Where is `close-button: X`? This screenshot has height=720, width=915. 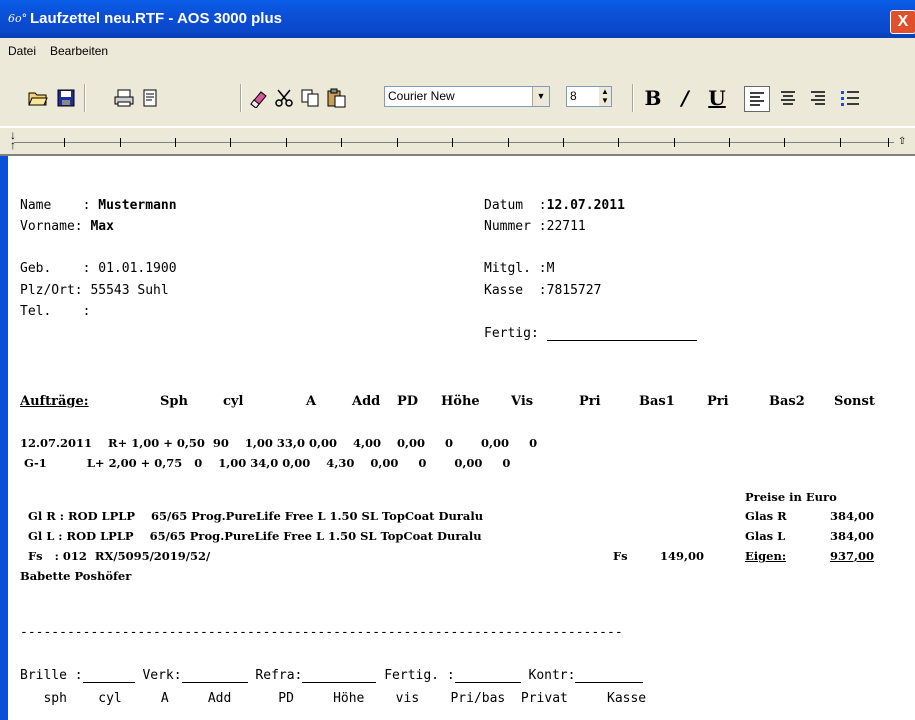
close-button: X is located at coordinates (902, 22).